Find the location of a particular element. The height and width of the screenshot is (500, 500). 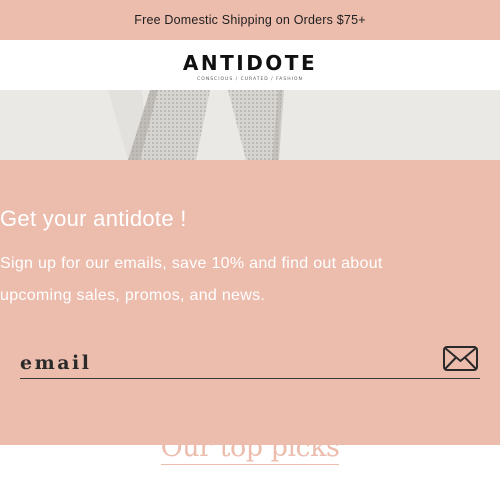

email-signup-form is located at coordinates (250, 362).